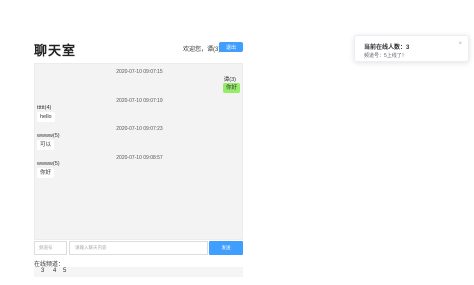 The image size is (474, 285). What do you see at coordinates (50, 248) in the screenshot?
I see `channel-input: 频道号` at bounding box center [50, 248].